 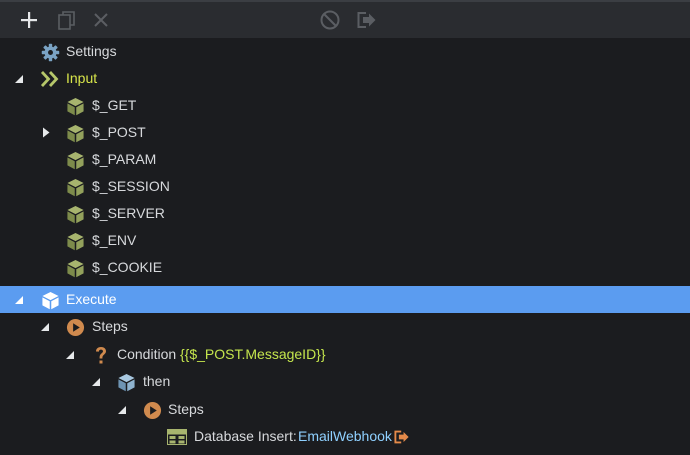 What do you see at coordinates (345, 299) in the screenshot?
I see `tree-item-execute: Execute` at bounding box center [345, 299].